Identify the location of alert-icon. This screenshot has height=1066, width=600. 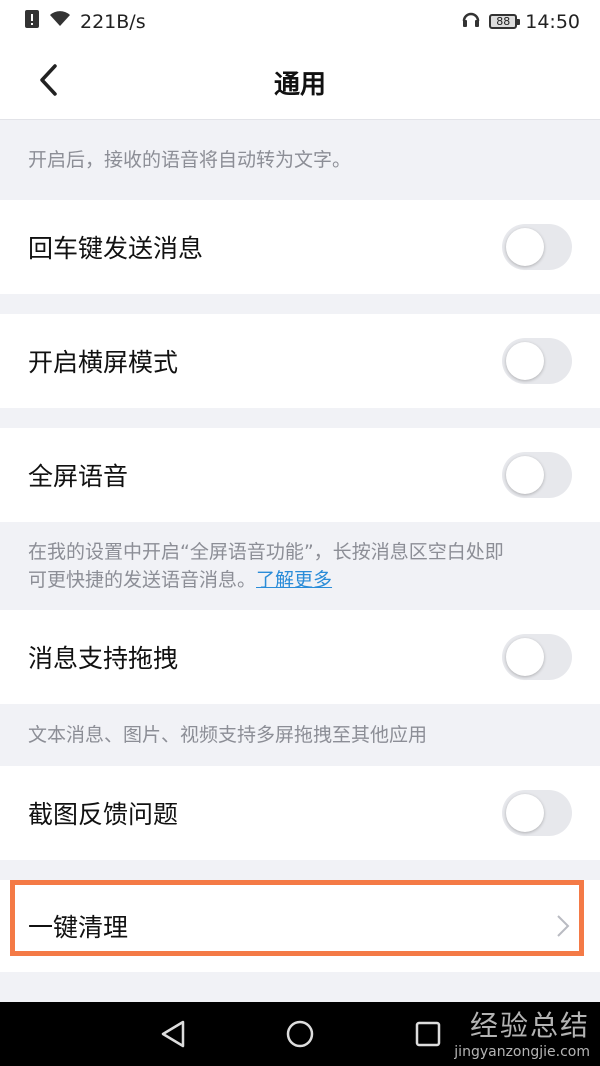
(32, 21).